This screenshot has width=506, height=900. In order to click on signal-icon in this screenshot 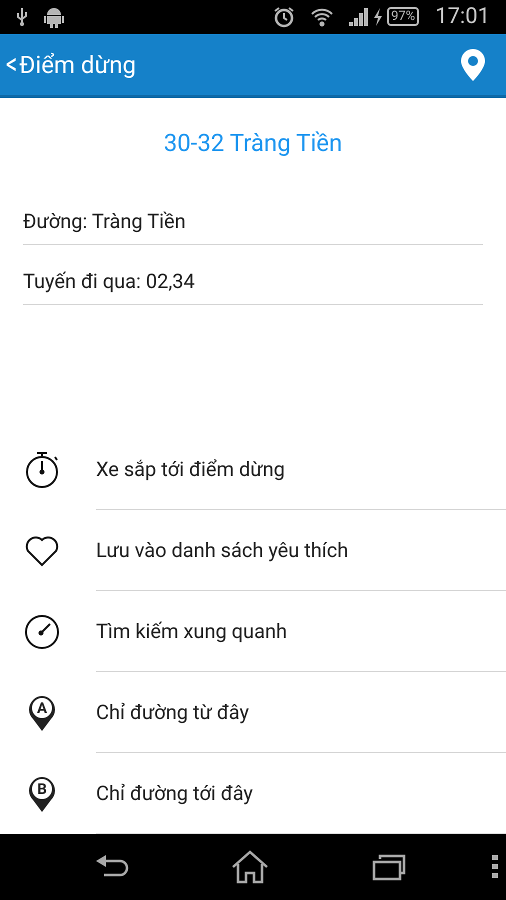, I will do `click(359, 17)`.